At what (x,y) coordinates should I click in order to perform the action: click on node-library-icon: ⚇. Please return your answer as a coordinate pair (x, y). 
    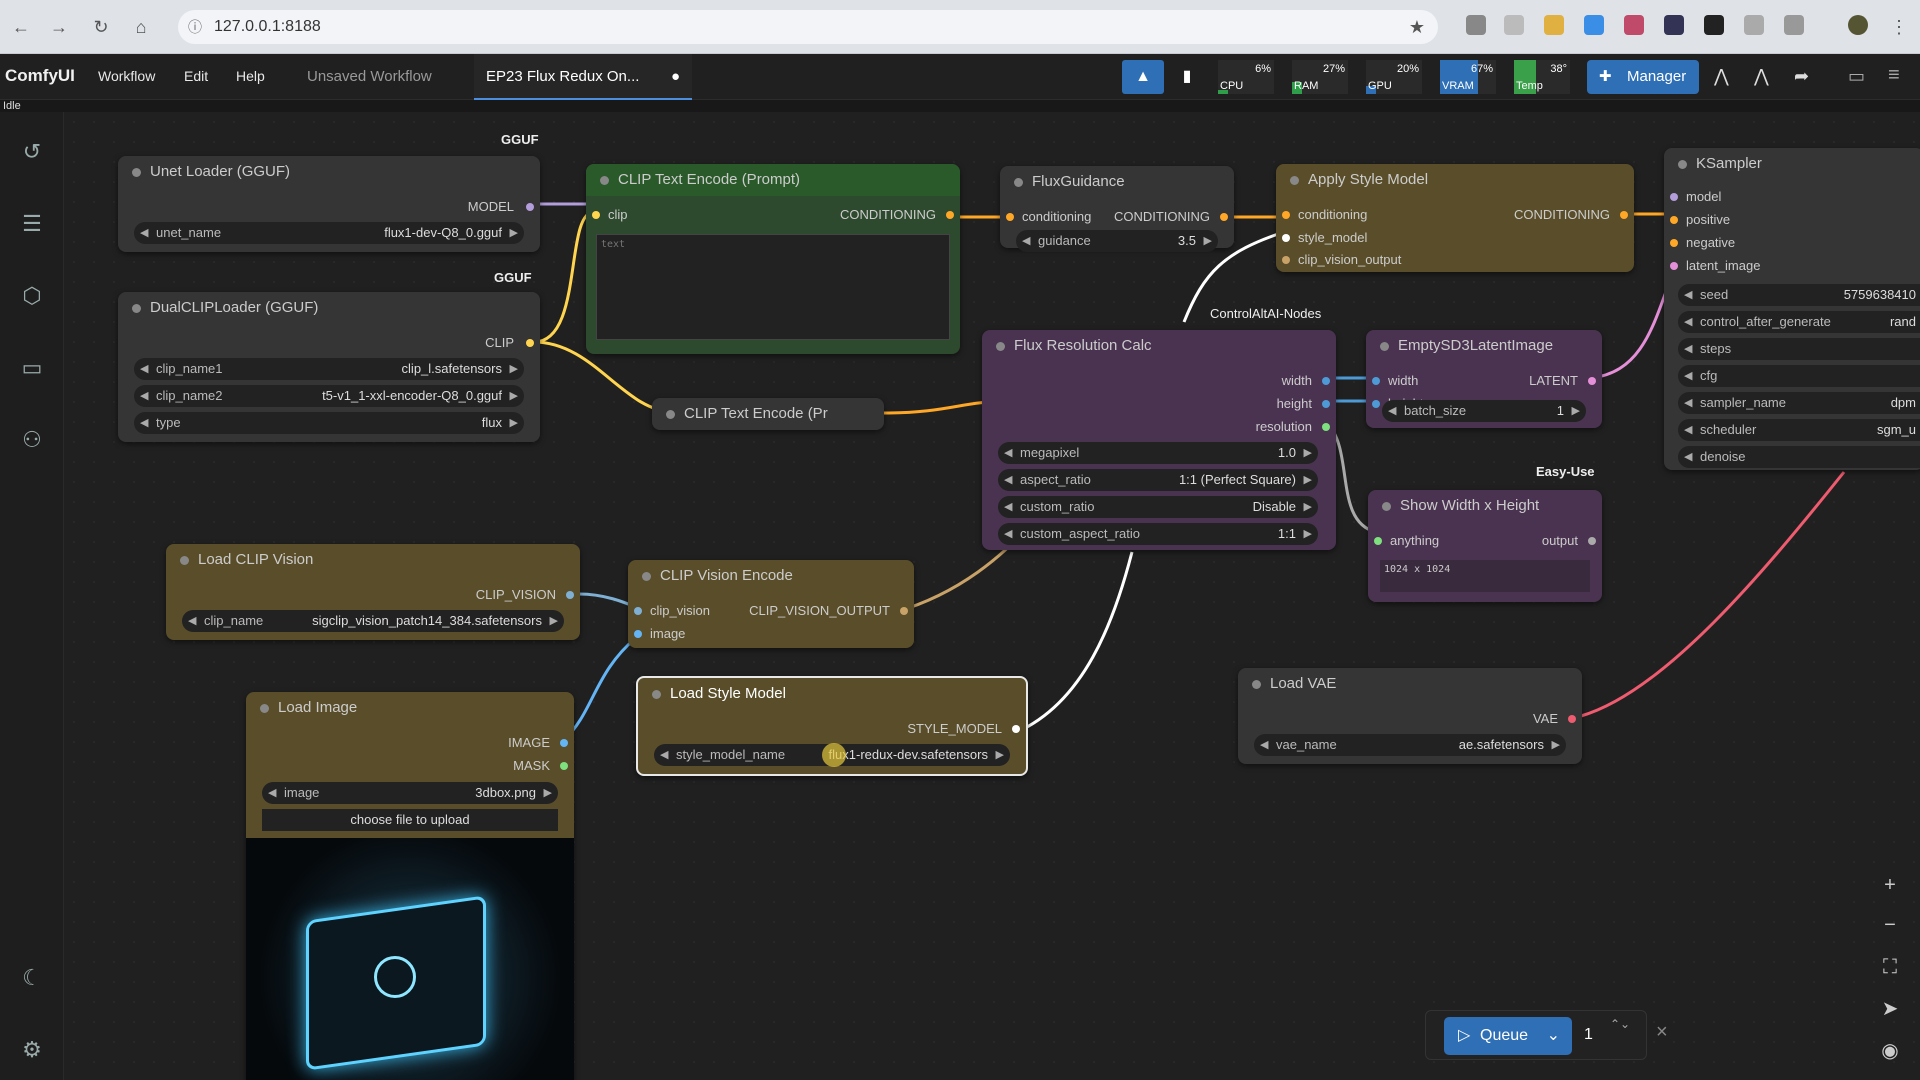
    Looking at the image, I should click on (32, 440).